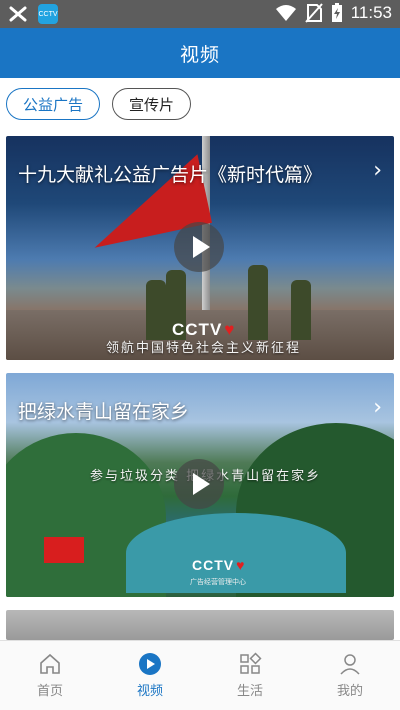  I want to click on nav-item-profile: 我的, so click(350, 675).